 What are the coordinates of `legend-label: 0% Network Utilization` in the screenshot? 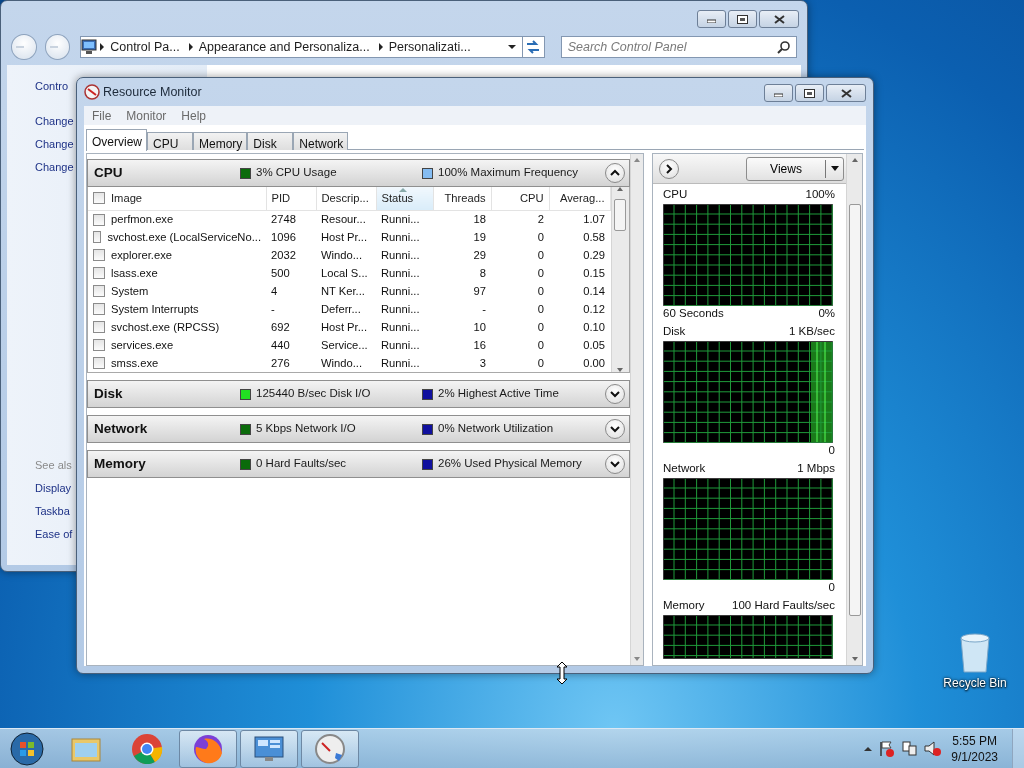 It's located at (496, 429).